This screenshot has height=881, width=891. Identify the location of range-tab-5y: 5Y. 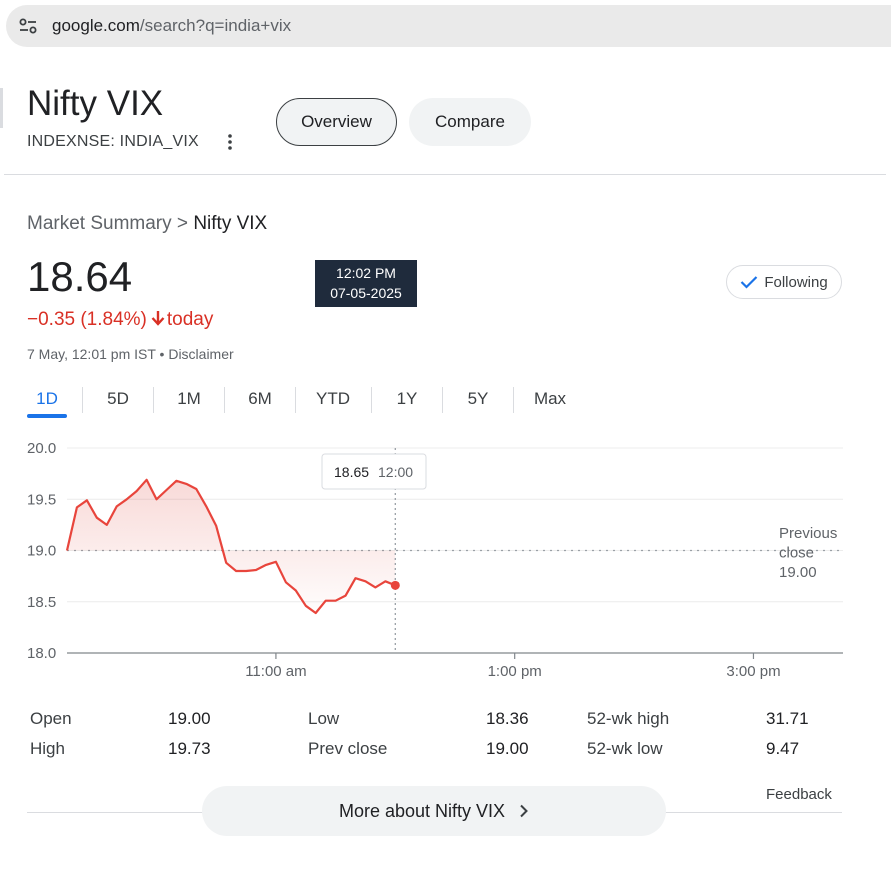
(478, 399).